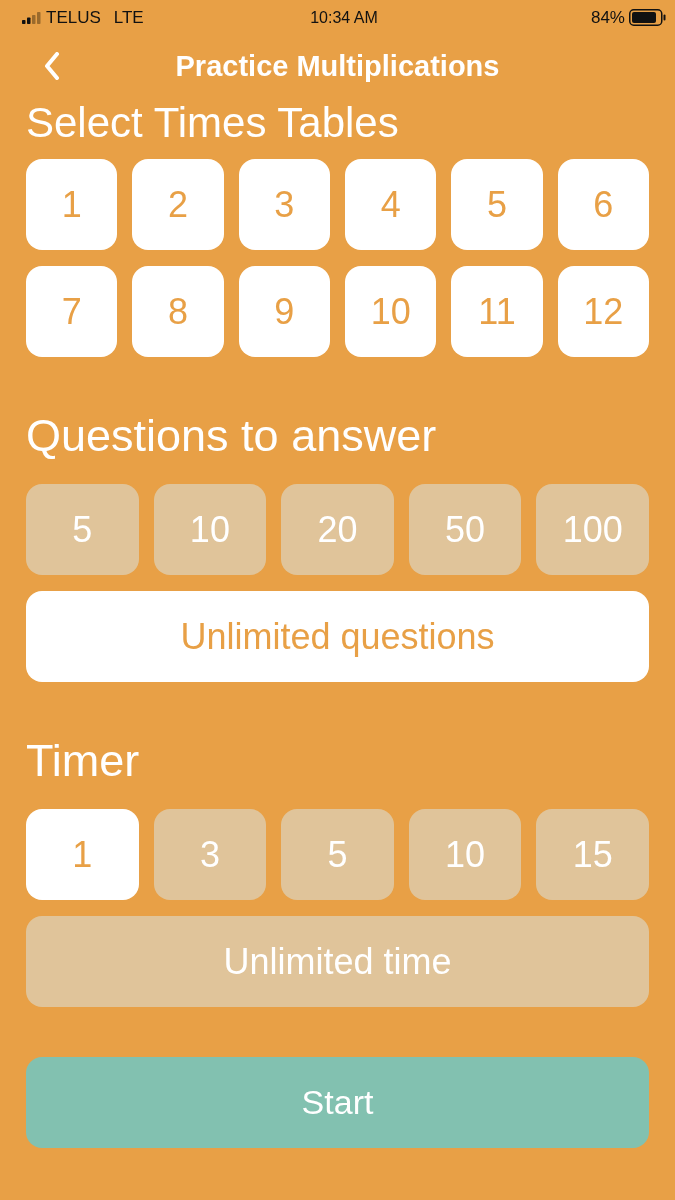 The height and width of the screenshot is (1200, 675). What do you see at coordinates (337, 1102) in the screenshot?
I see `start-button: Start` at bounding box center [337, 1102].